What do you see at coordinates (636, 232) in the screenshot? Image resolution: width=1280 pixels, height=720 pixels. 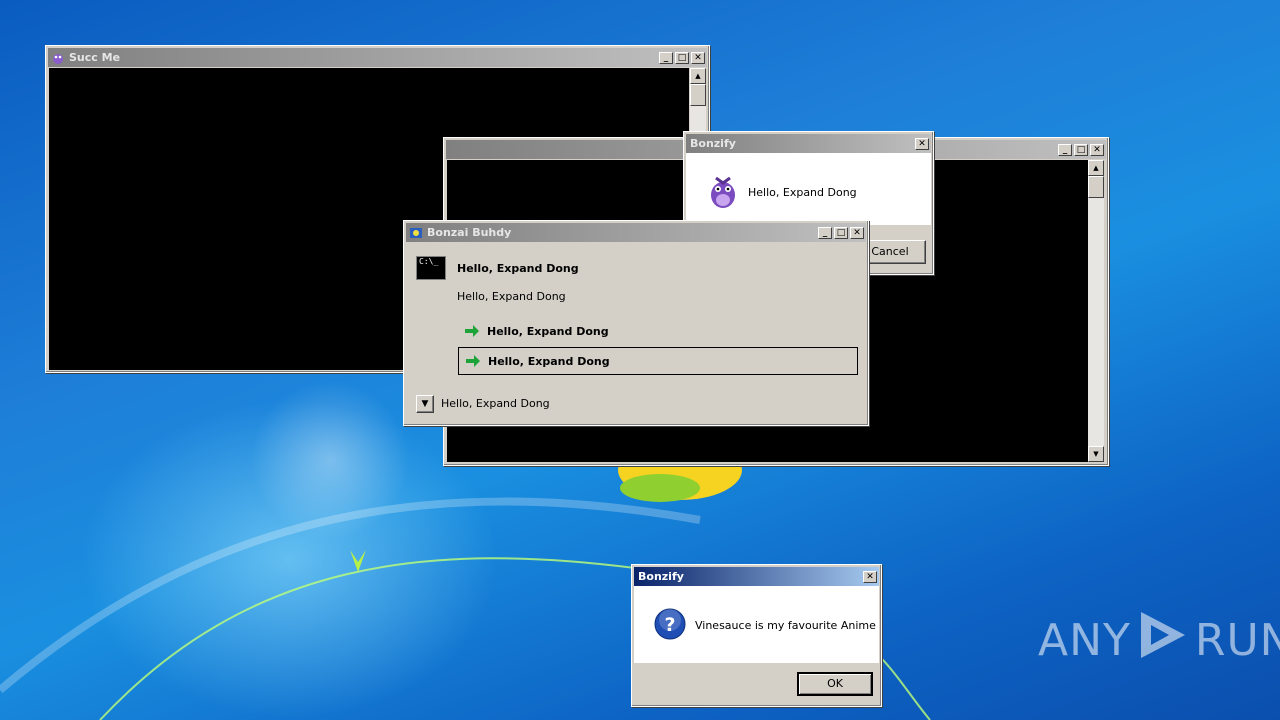 I see `bonzai-buhdy-titlebar: Bonzai Buhdy _ □ ✕` at bounding box center [636, 232].